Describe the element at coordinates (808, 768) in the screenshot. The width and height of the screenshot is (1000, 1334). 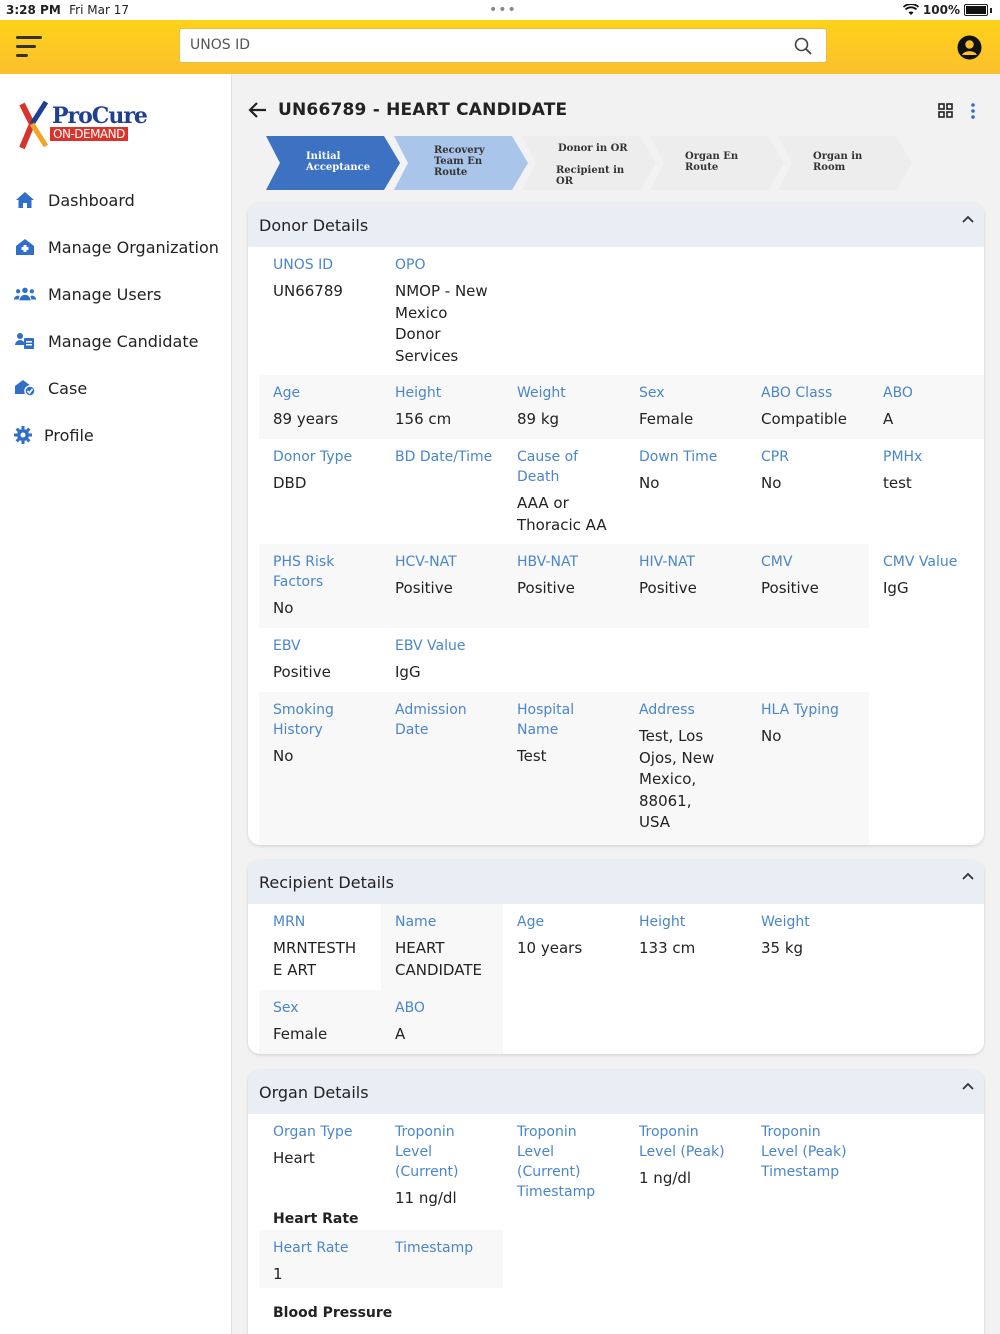
I see `field-hla-typing: HLA Typing No` at that location.